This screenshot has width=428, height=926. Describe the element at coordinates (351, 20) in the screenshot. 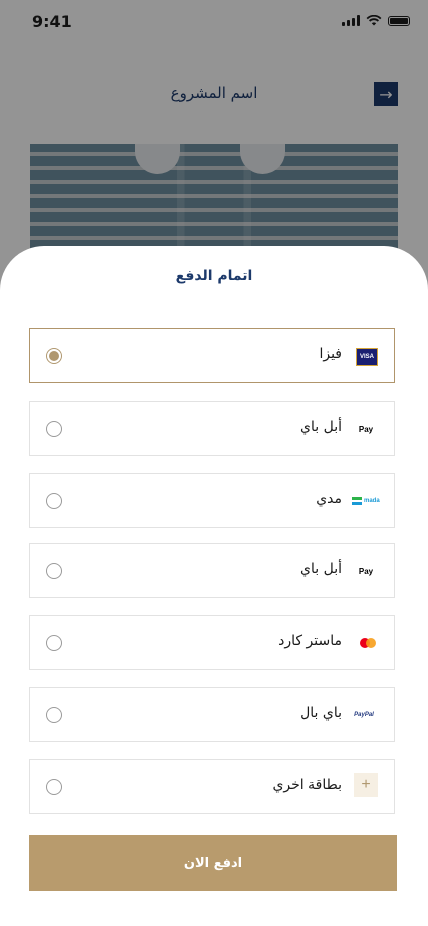

I see `signal-icon` at that location.